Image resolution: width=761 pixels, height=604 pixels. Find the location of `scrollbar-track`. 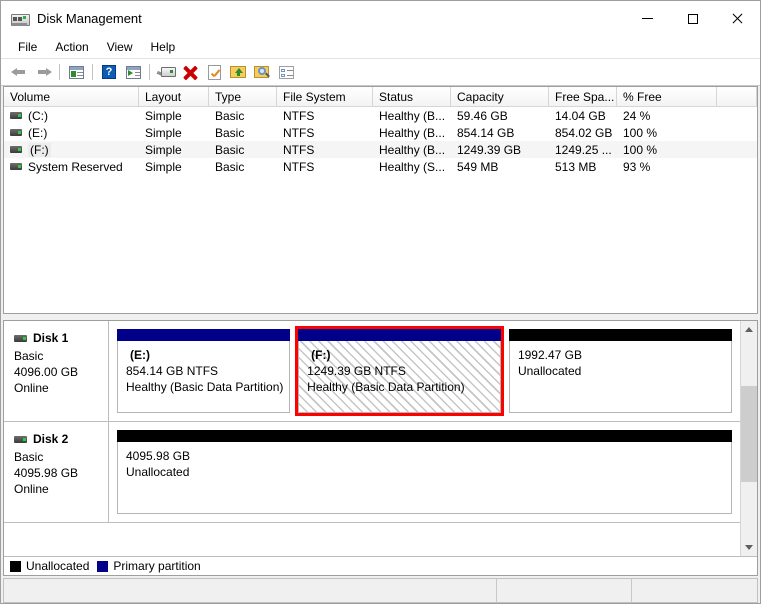

scrollbar-track is located at coordinates (749, 438).